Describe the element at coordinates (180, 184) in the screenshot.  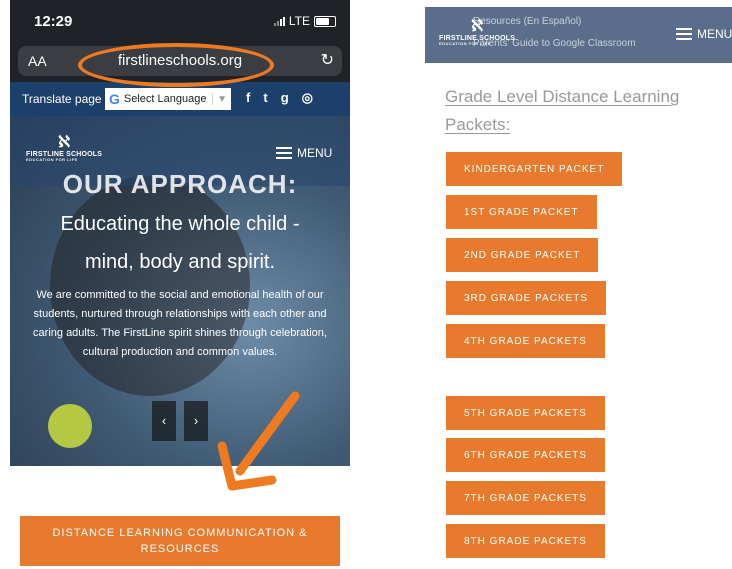
I see `hero-title: OUR APPROACH:` at that location.